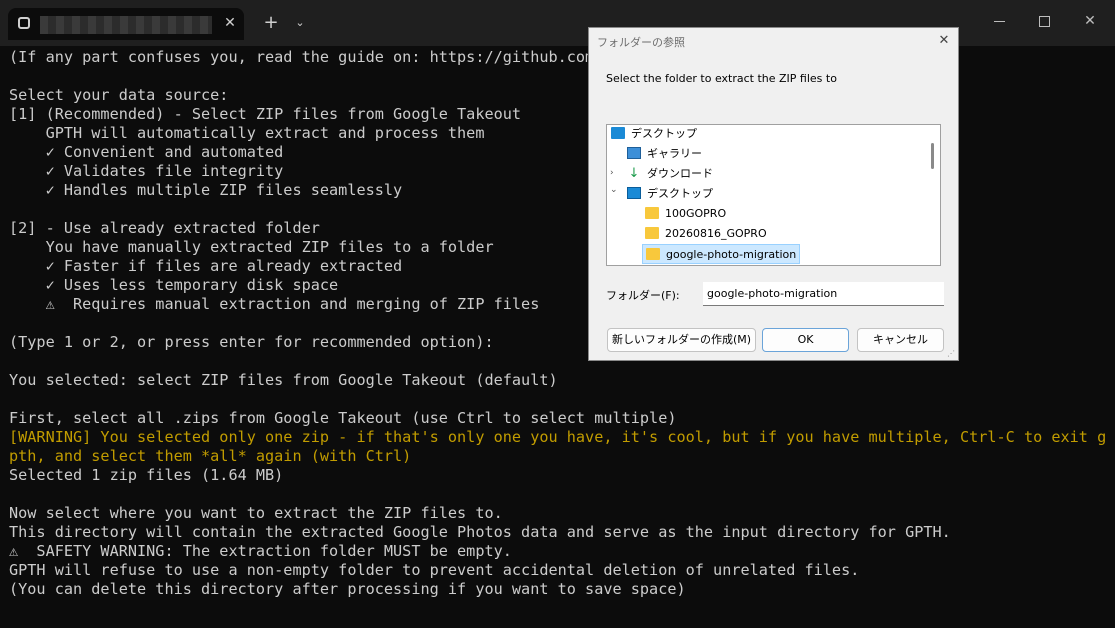 The height and width of the screenshot is (628, 1115). I want to click on tree-scrollbar, so click(932, 156).